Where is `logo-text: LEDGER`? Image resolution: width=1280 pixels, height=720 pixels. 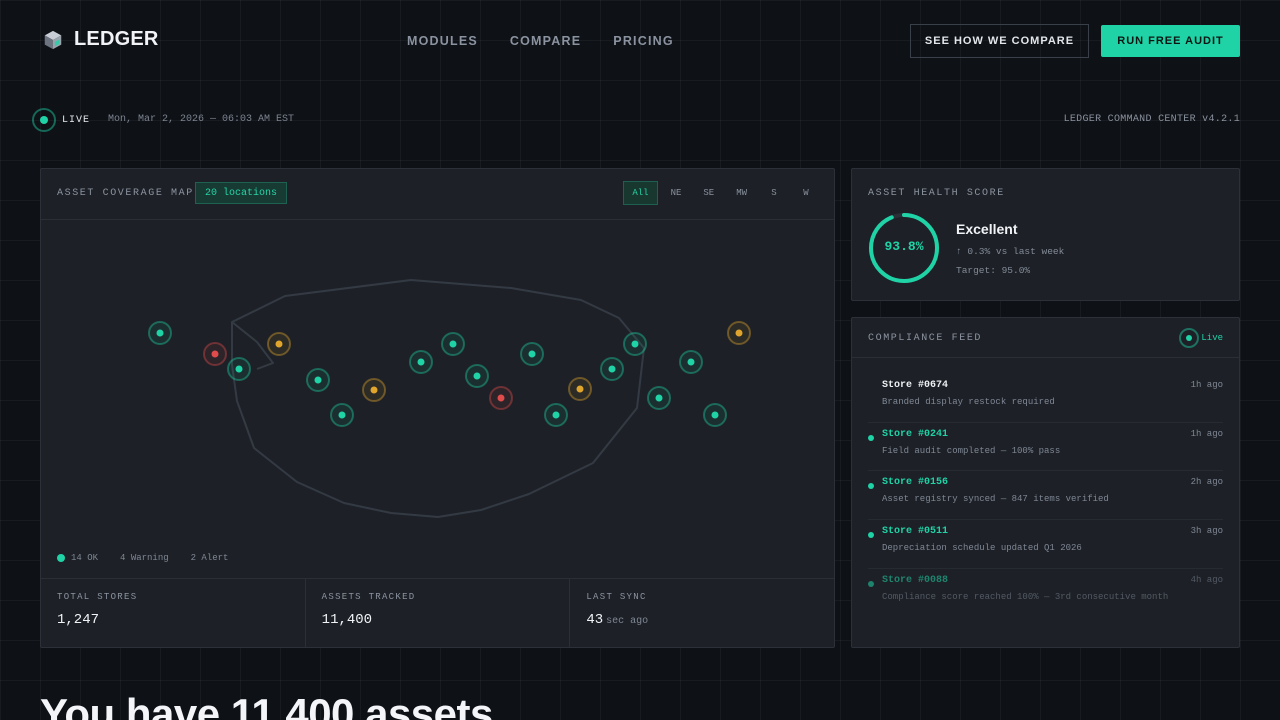 logo-text: LEDGER is located at coordinates (116, 39).